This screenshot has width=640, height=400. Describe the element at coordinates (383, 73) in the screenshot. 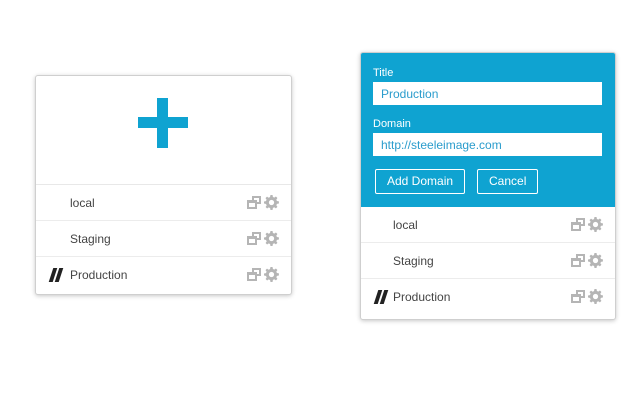

I see `title-label: Title` at that location.